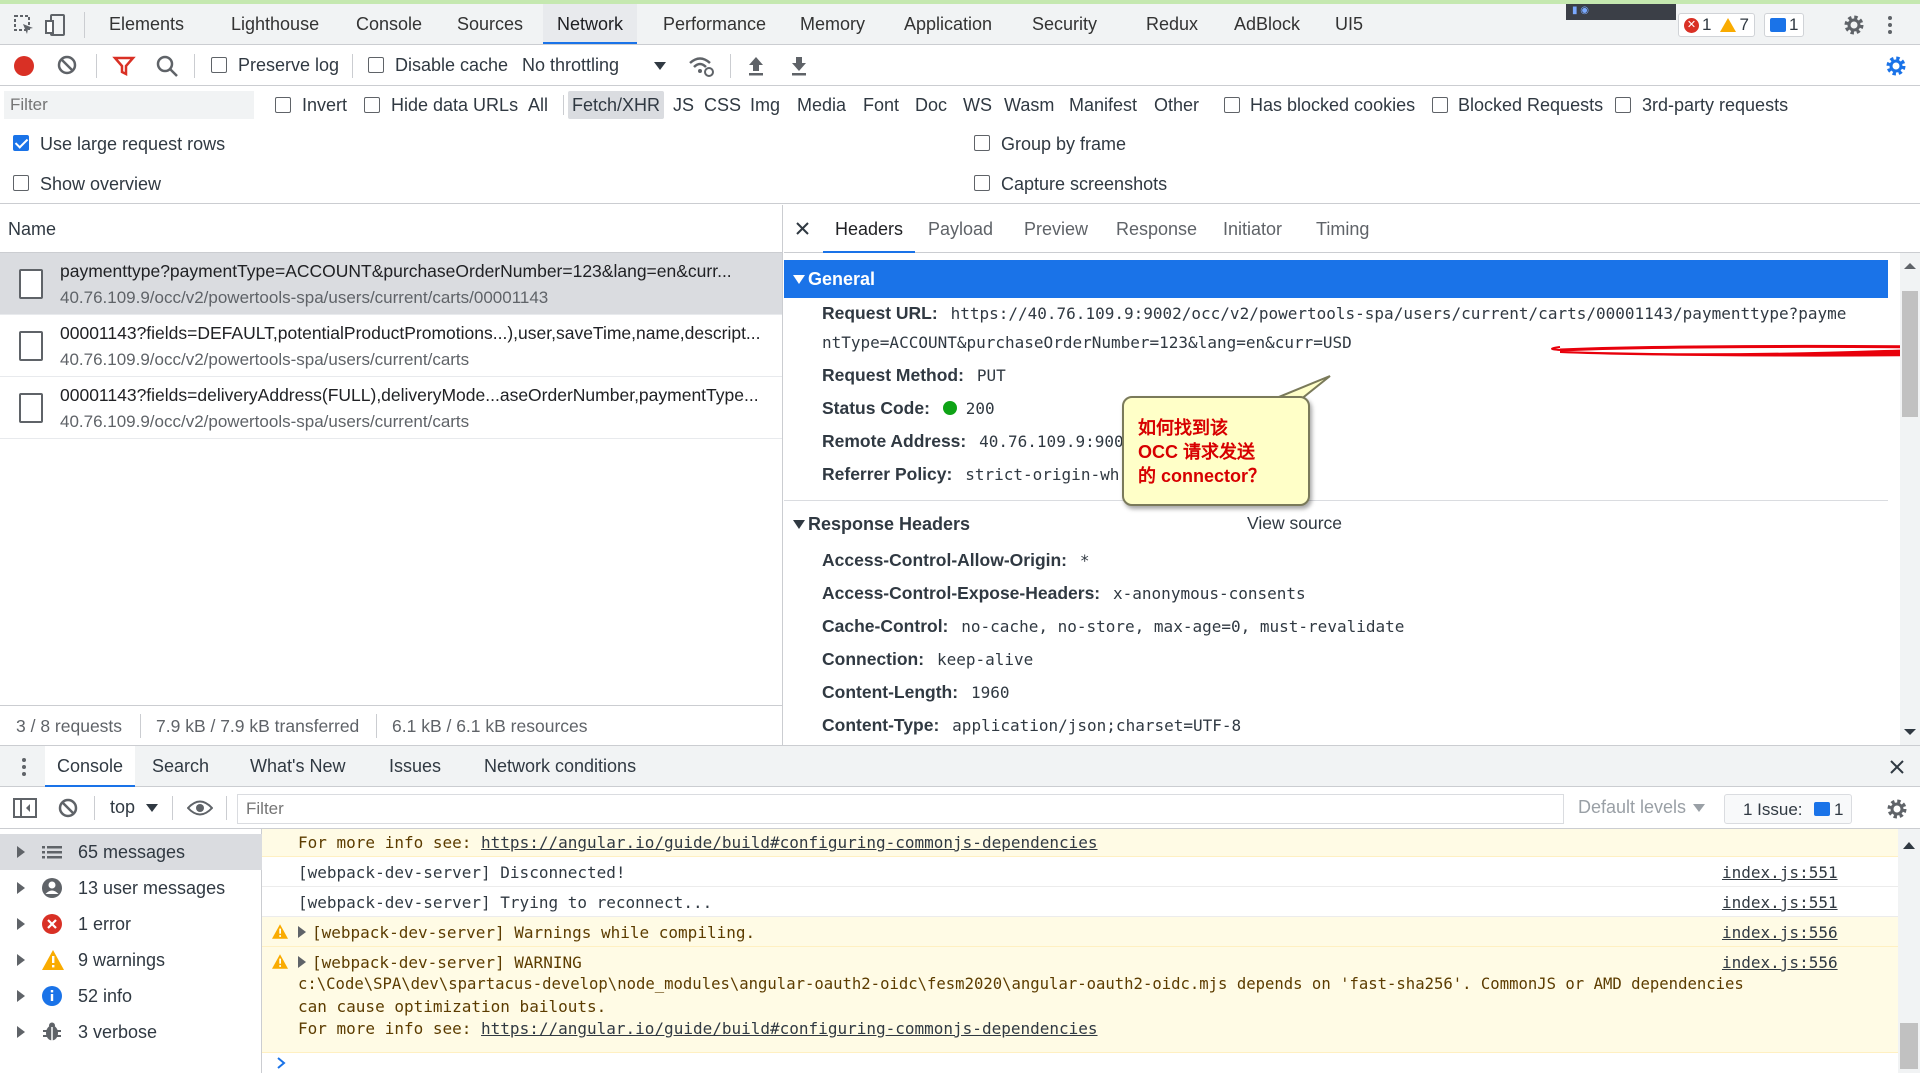 The width and height of the screenshot is (1920, 1073). I want to click on tab-payload: Payload, so click(960, 229).